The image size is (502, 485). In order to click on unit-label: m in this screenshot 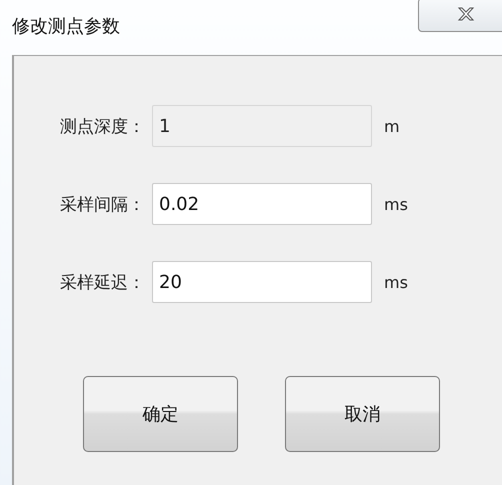, I will do `click(392, 126)`.